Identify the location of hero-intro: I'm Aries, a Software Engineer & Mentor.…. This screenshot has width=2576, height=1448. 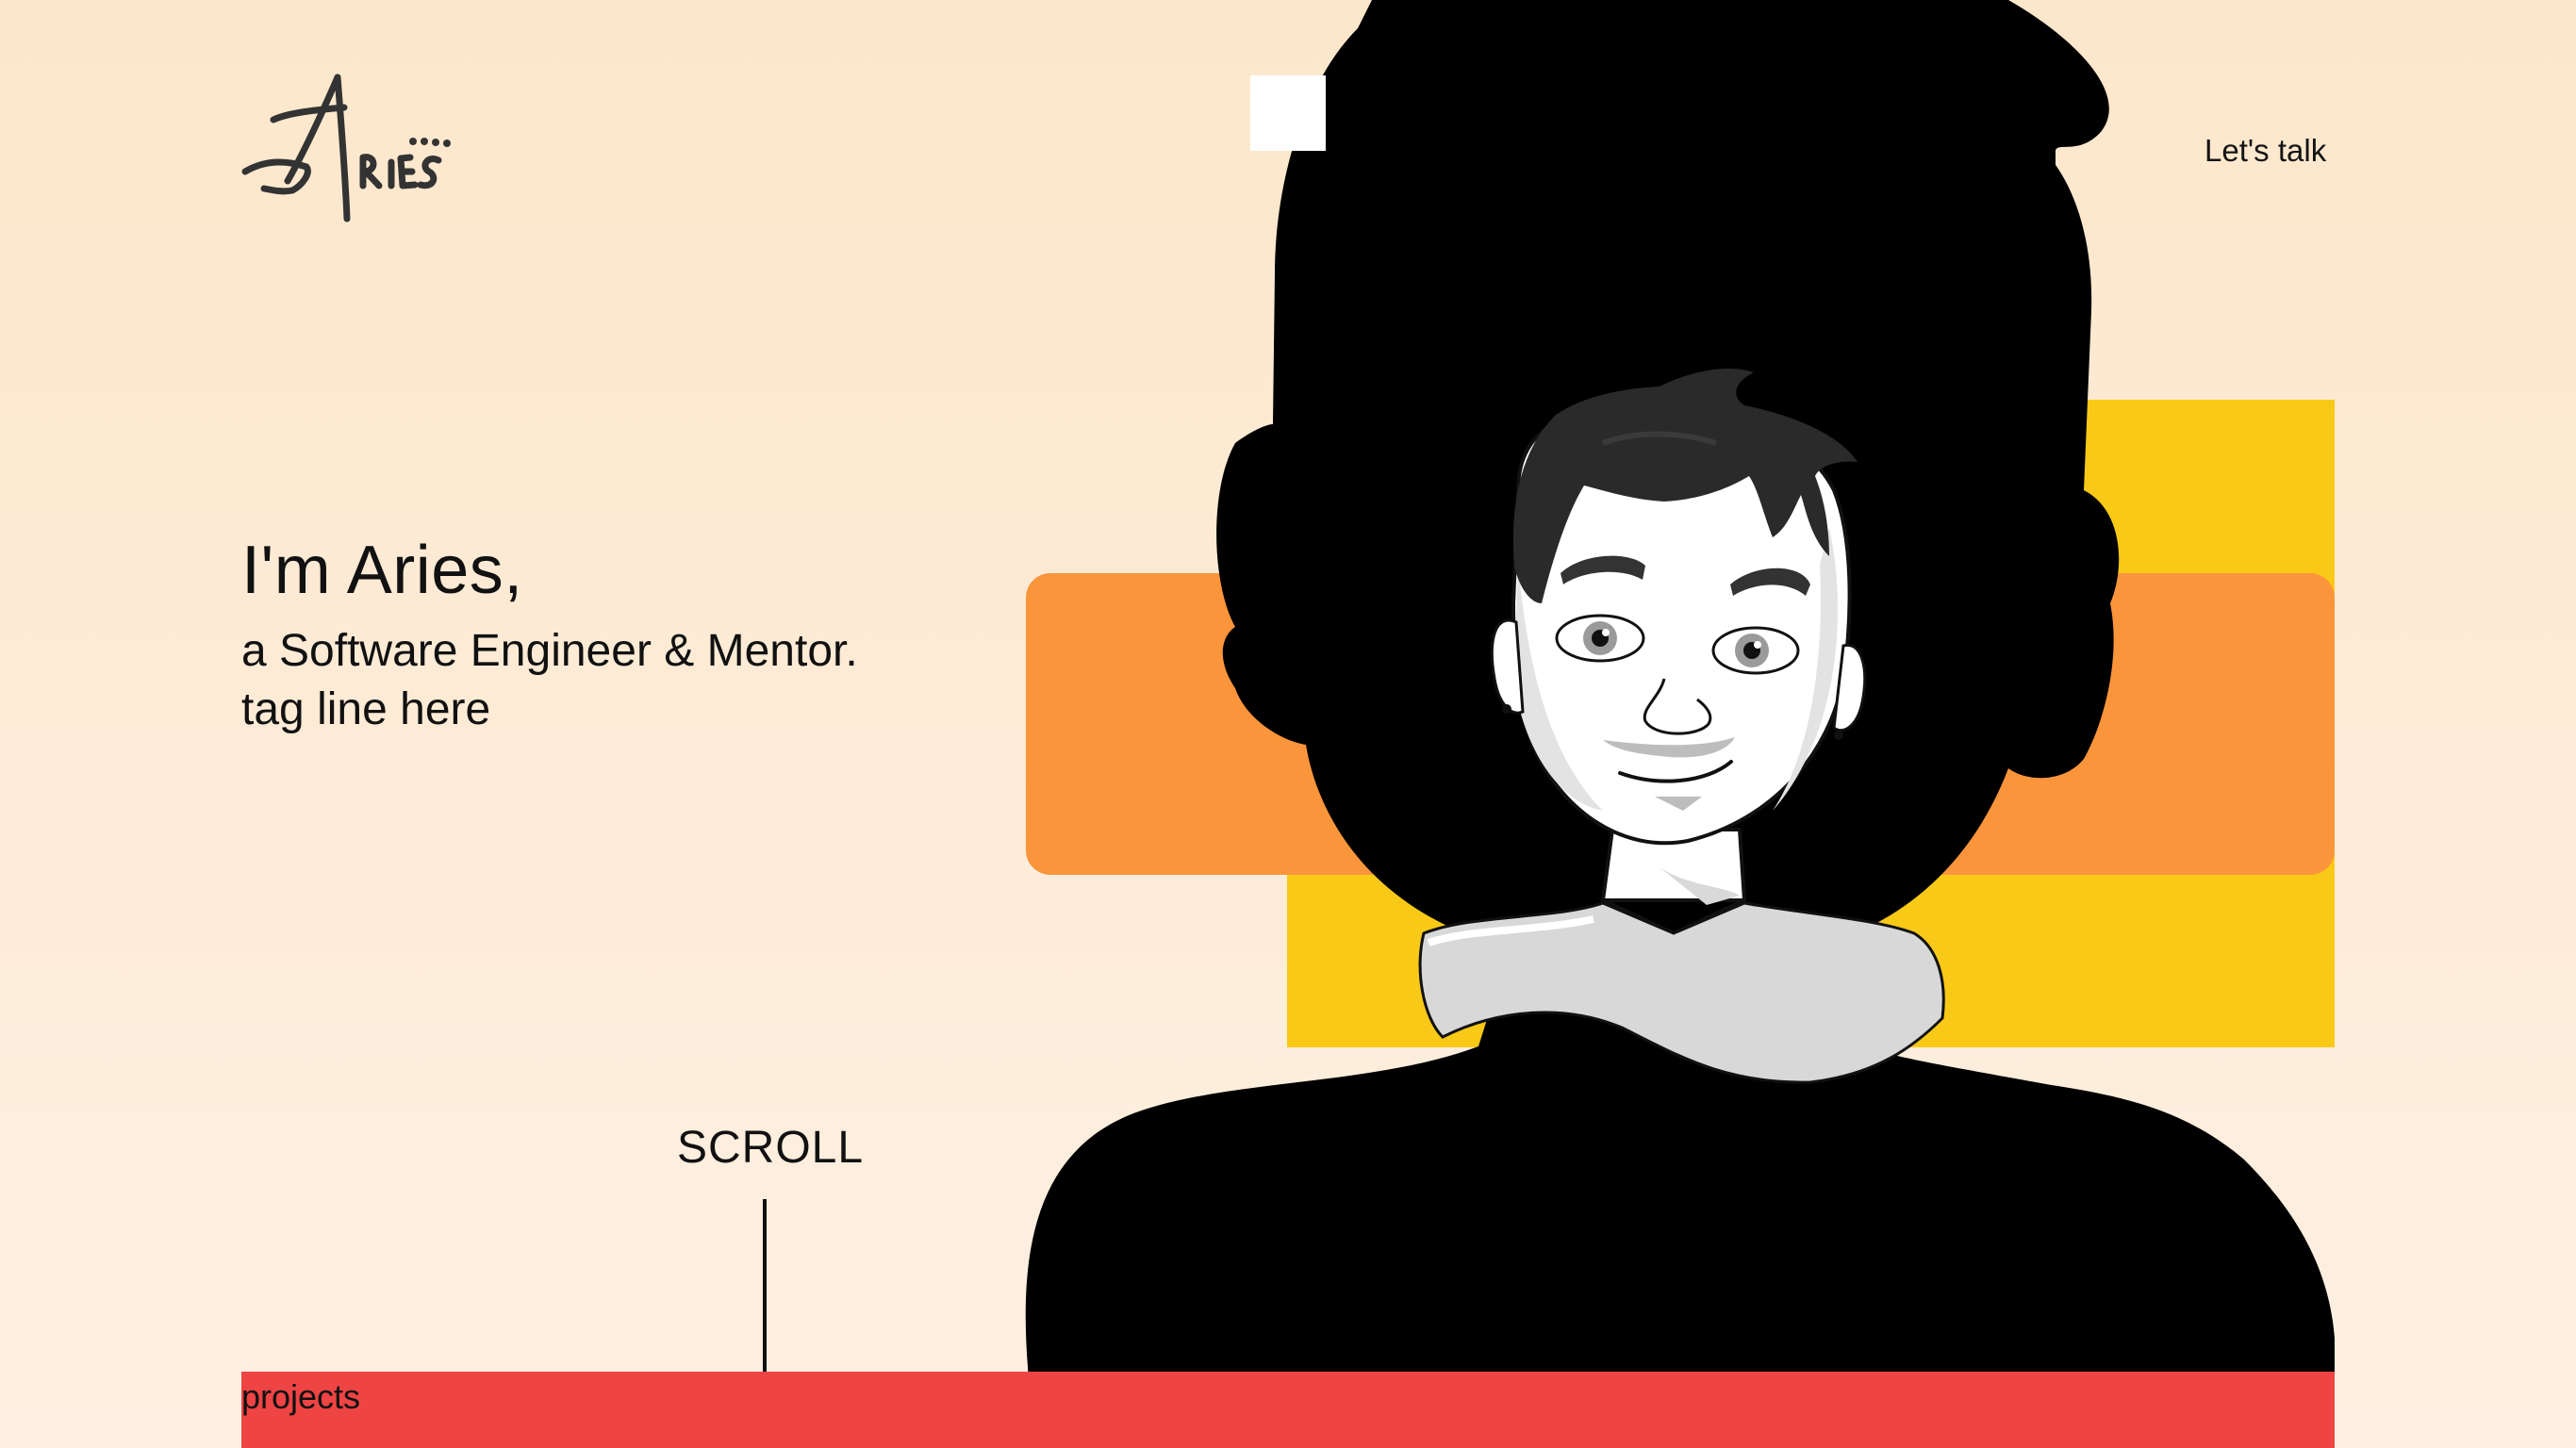
(549, 633).